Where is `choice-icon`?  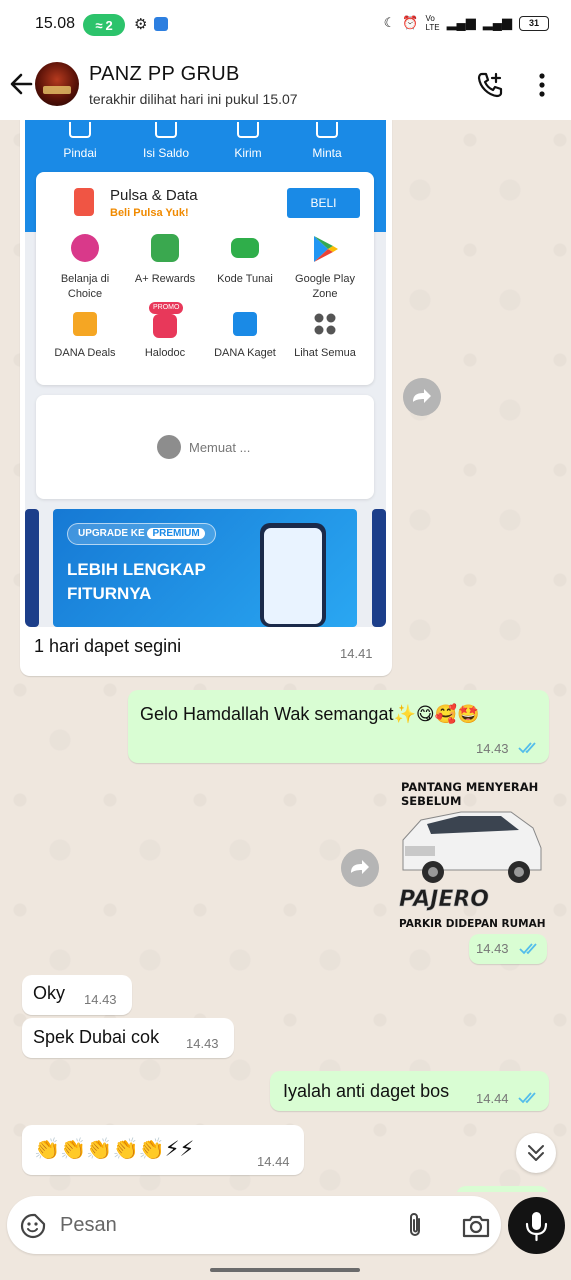 choice-icon is located at coordinates (85, 248).